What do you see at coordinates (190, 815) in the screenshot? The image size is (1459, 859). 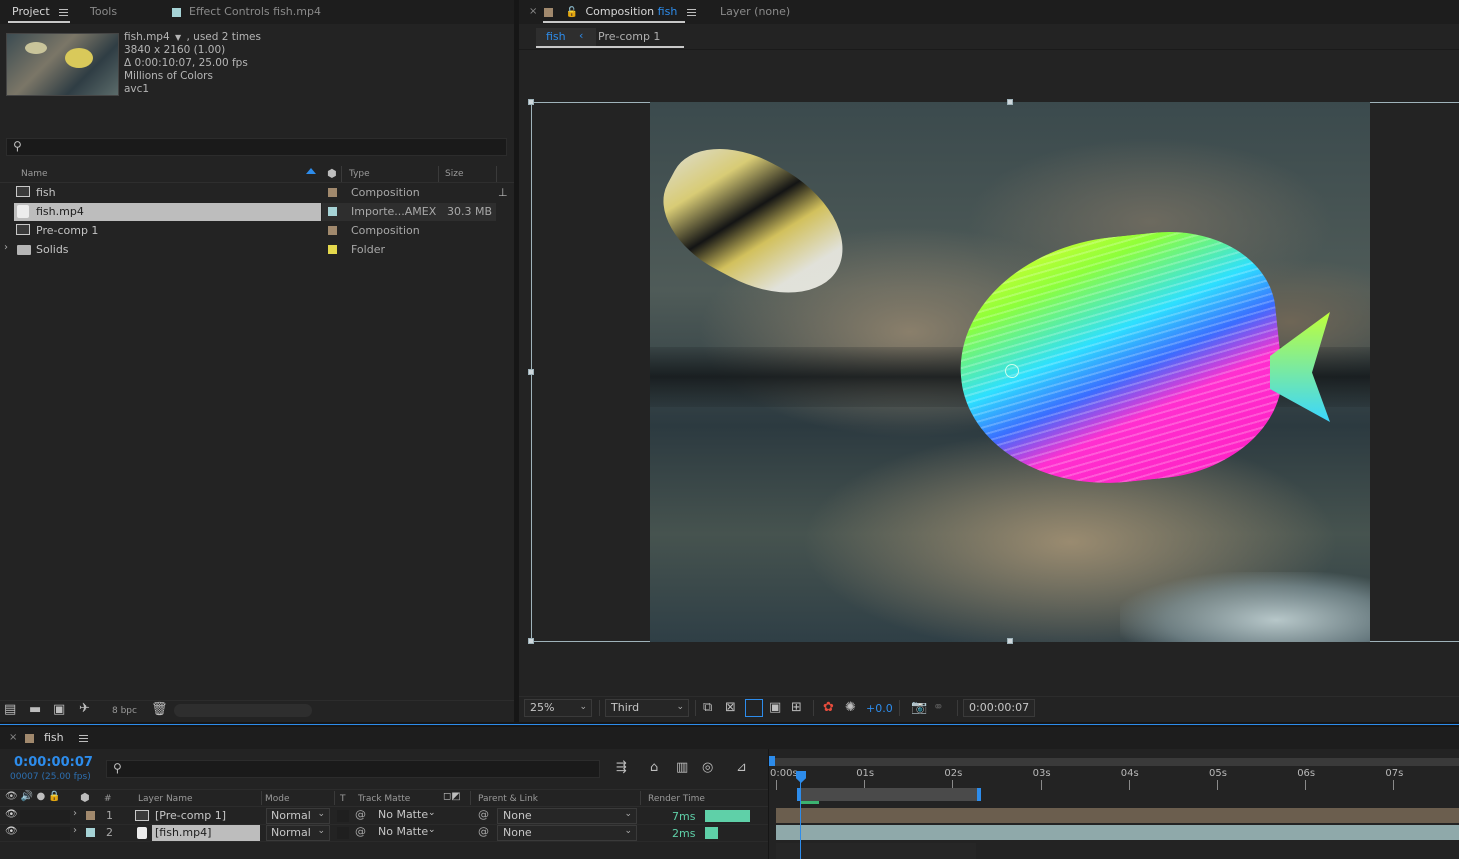 I see `layer-name: [Pre-comp 1]` at bounding box center [190, 815].